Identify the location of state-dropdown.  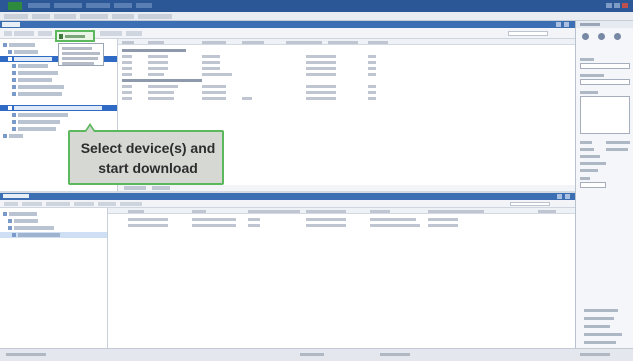
(593, 185).